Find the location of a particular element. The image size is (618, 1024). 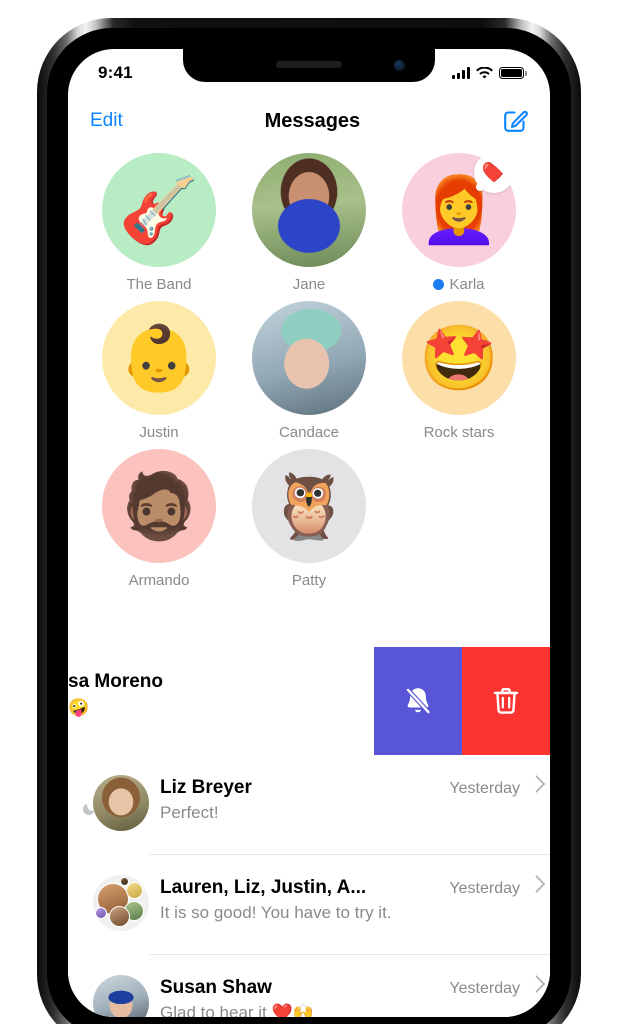

guitar-emoji-icon: 🎸 is located at coordinates (159, 210).